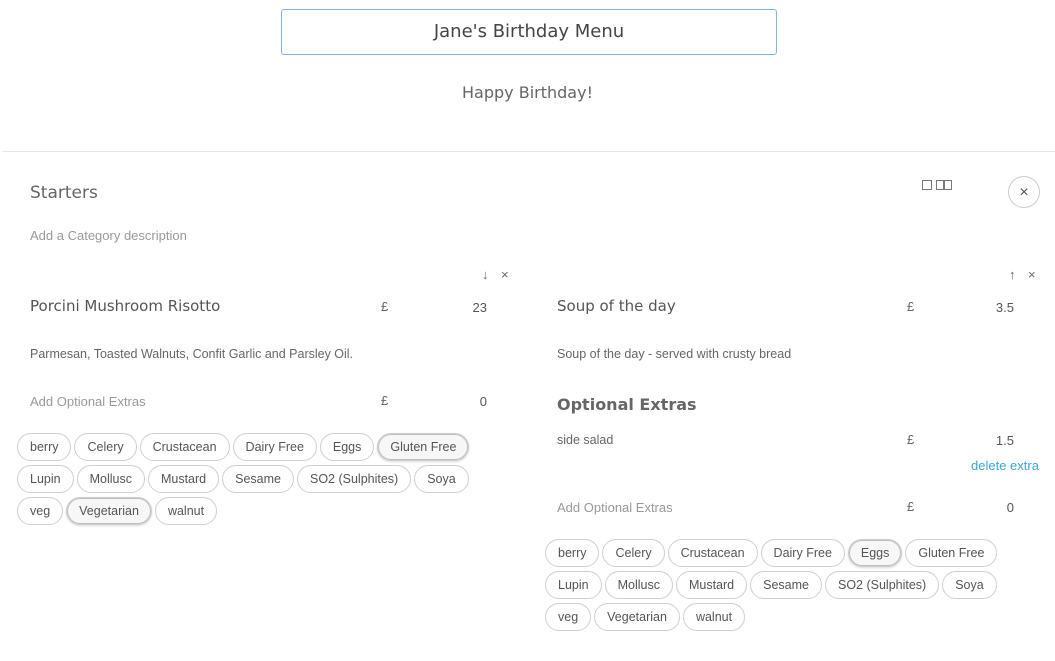  What do you see at coordinates (485, 274) in the screenshot?
I see `move-down-icon: ↓` at bounding box center [485, 274].